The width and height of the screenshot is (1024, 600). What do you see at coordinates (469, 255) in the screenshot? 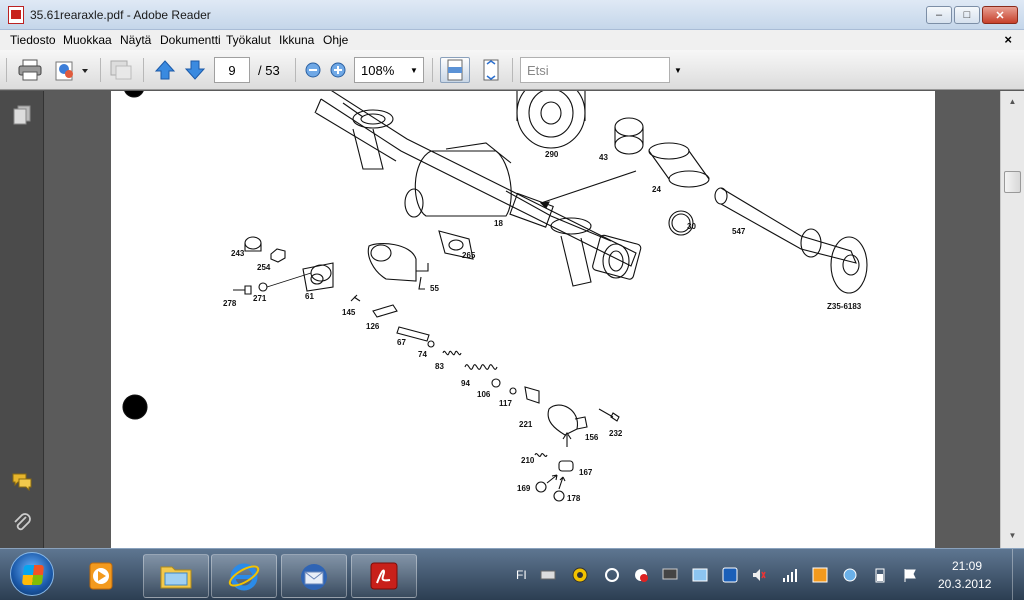
I see `part-label: 265` at bounding box center [469, 255].